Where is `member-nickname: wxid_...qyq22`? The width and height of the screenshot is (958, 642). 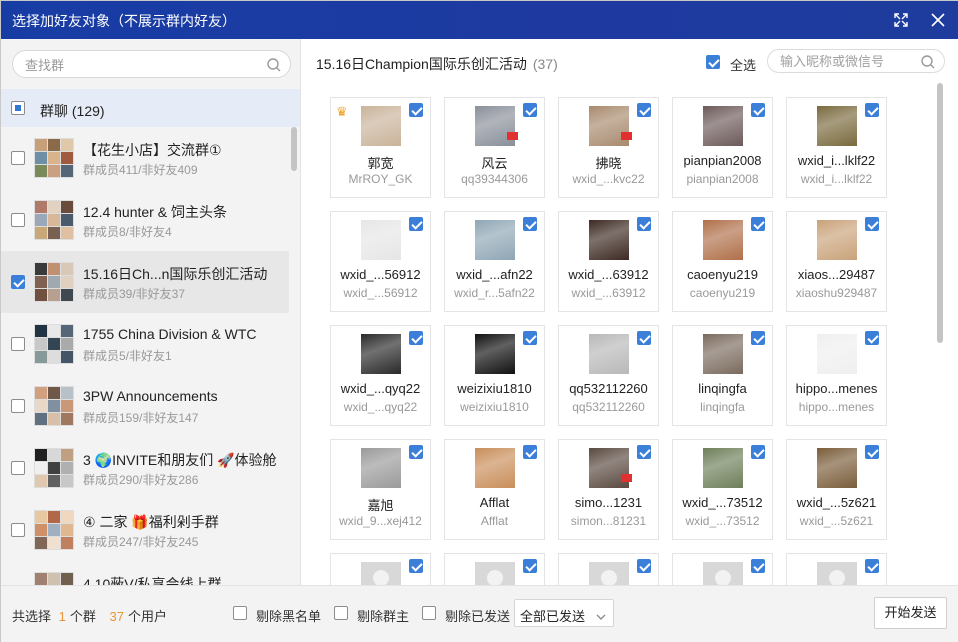 member-nickname: wxid_...qyq22 is located at coordinates (380, 388).